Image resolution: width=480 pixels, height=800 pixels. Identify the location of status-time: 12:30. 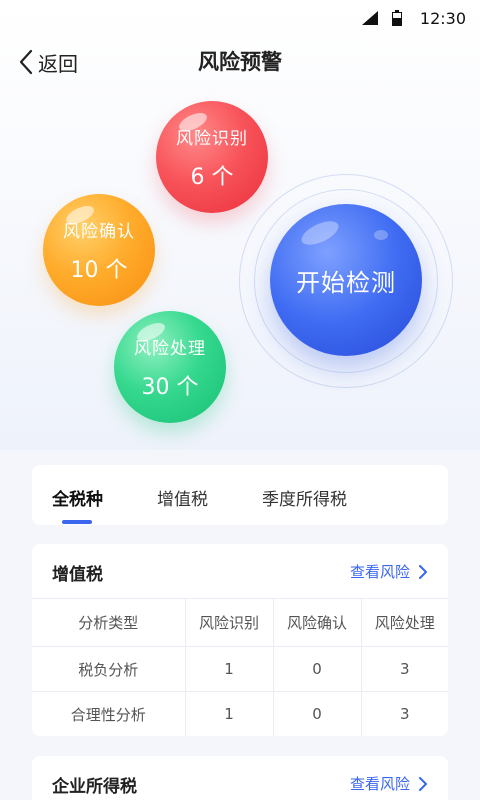
(442, 18).